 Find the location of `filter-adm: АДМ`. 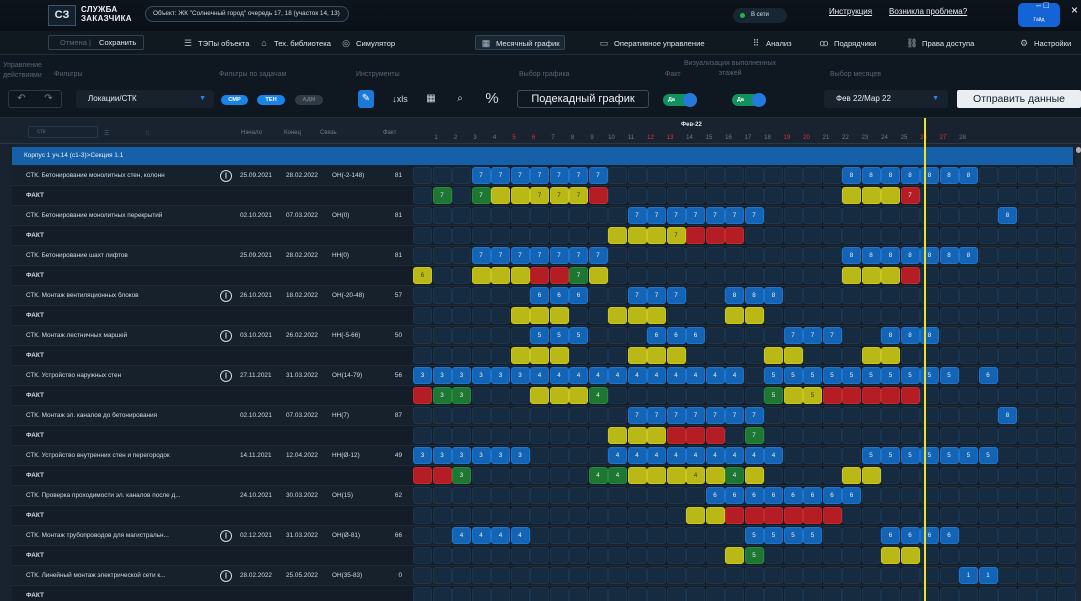

filter-adm: АДМ is located at coordinates (309, 100).